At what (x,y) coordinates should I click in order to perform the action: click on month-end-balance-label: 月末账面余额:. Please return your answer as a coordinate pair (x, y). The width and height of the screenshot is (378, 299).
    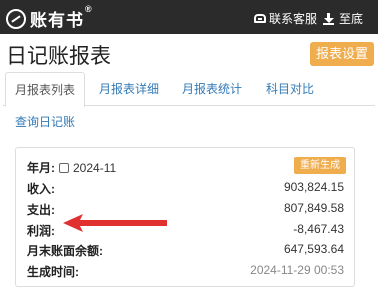
    Looking at the image, I should click on (65, 251).